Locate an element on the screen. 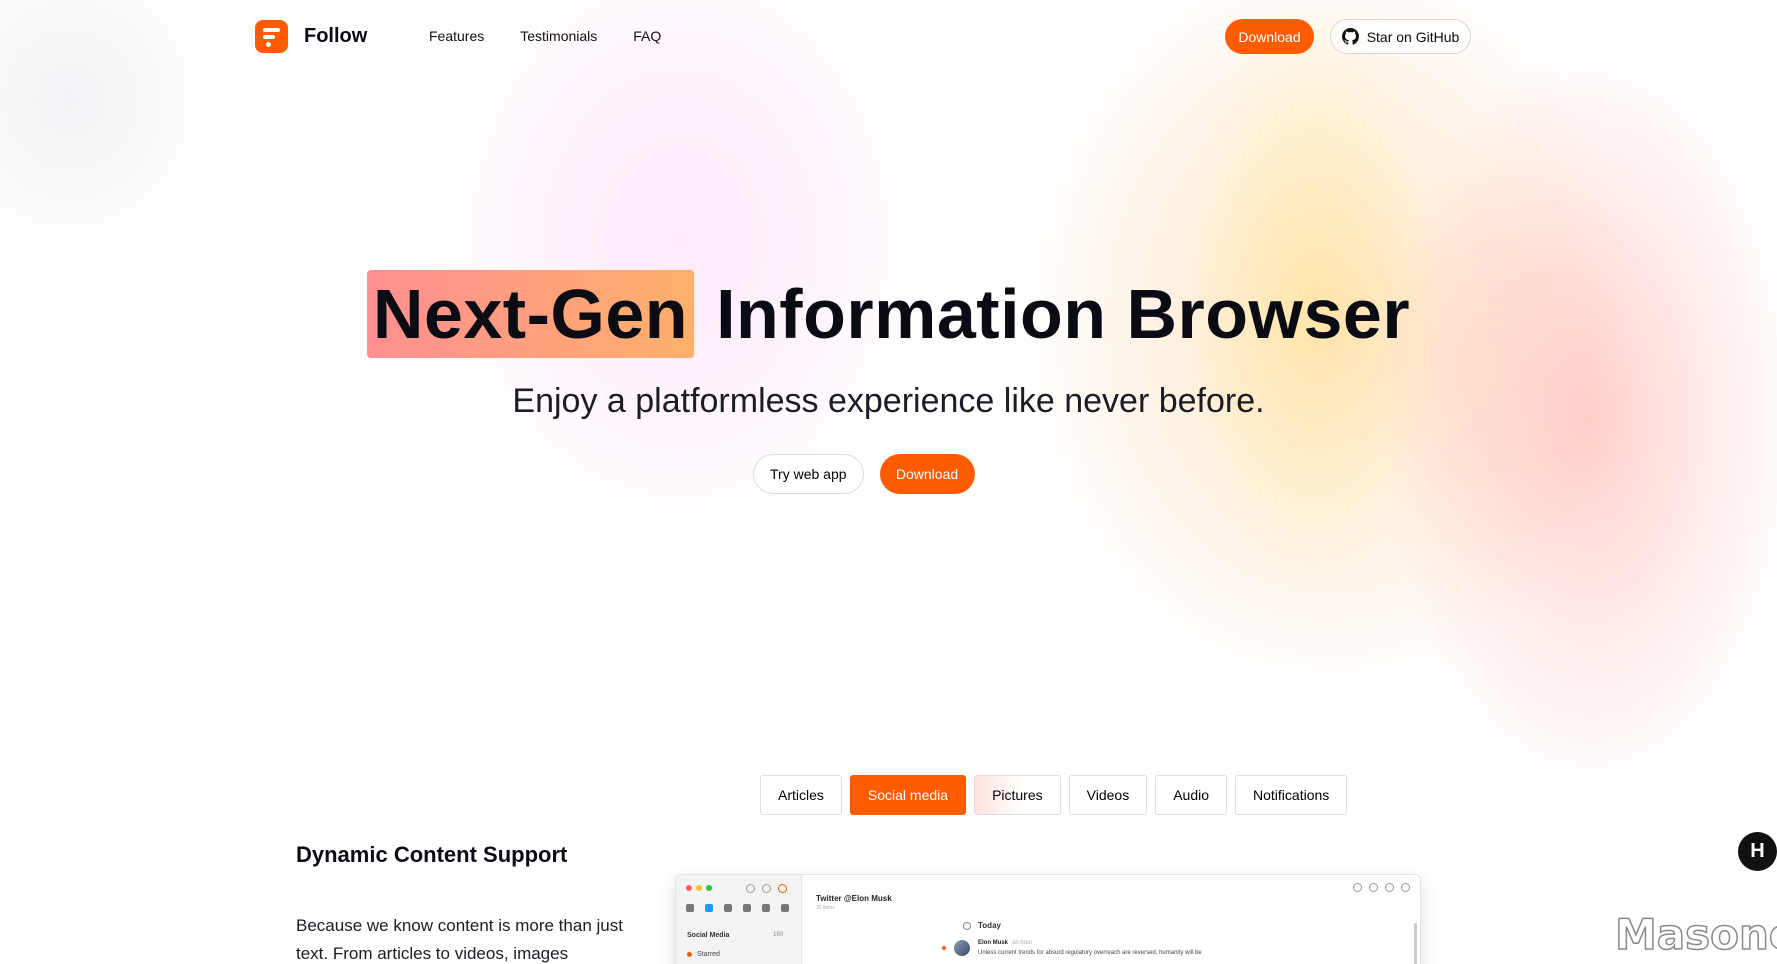  preview-toolbar-circle-icon is located at coordinates (1389, 887).